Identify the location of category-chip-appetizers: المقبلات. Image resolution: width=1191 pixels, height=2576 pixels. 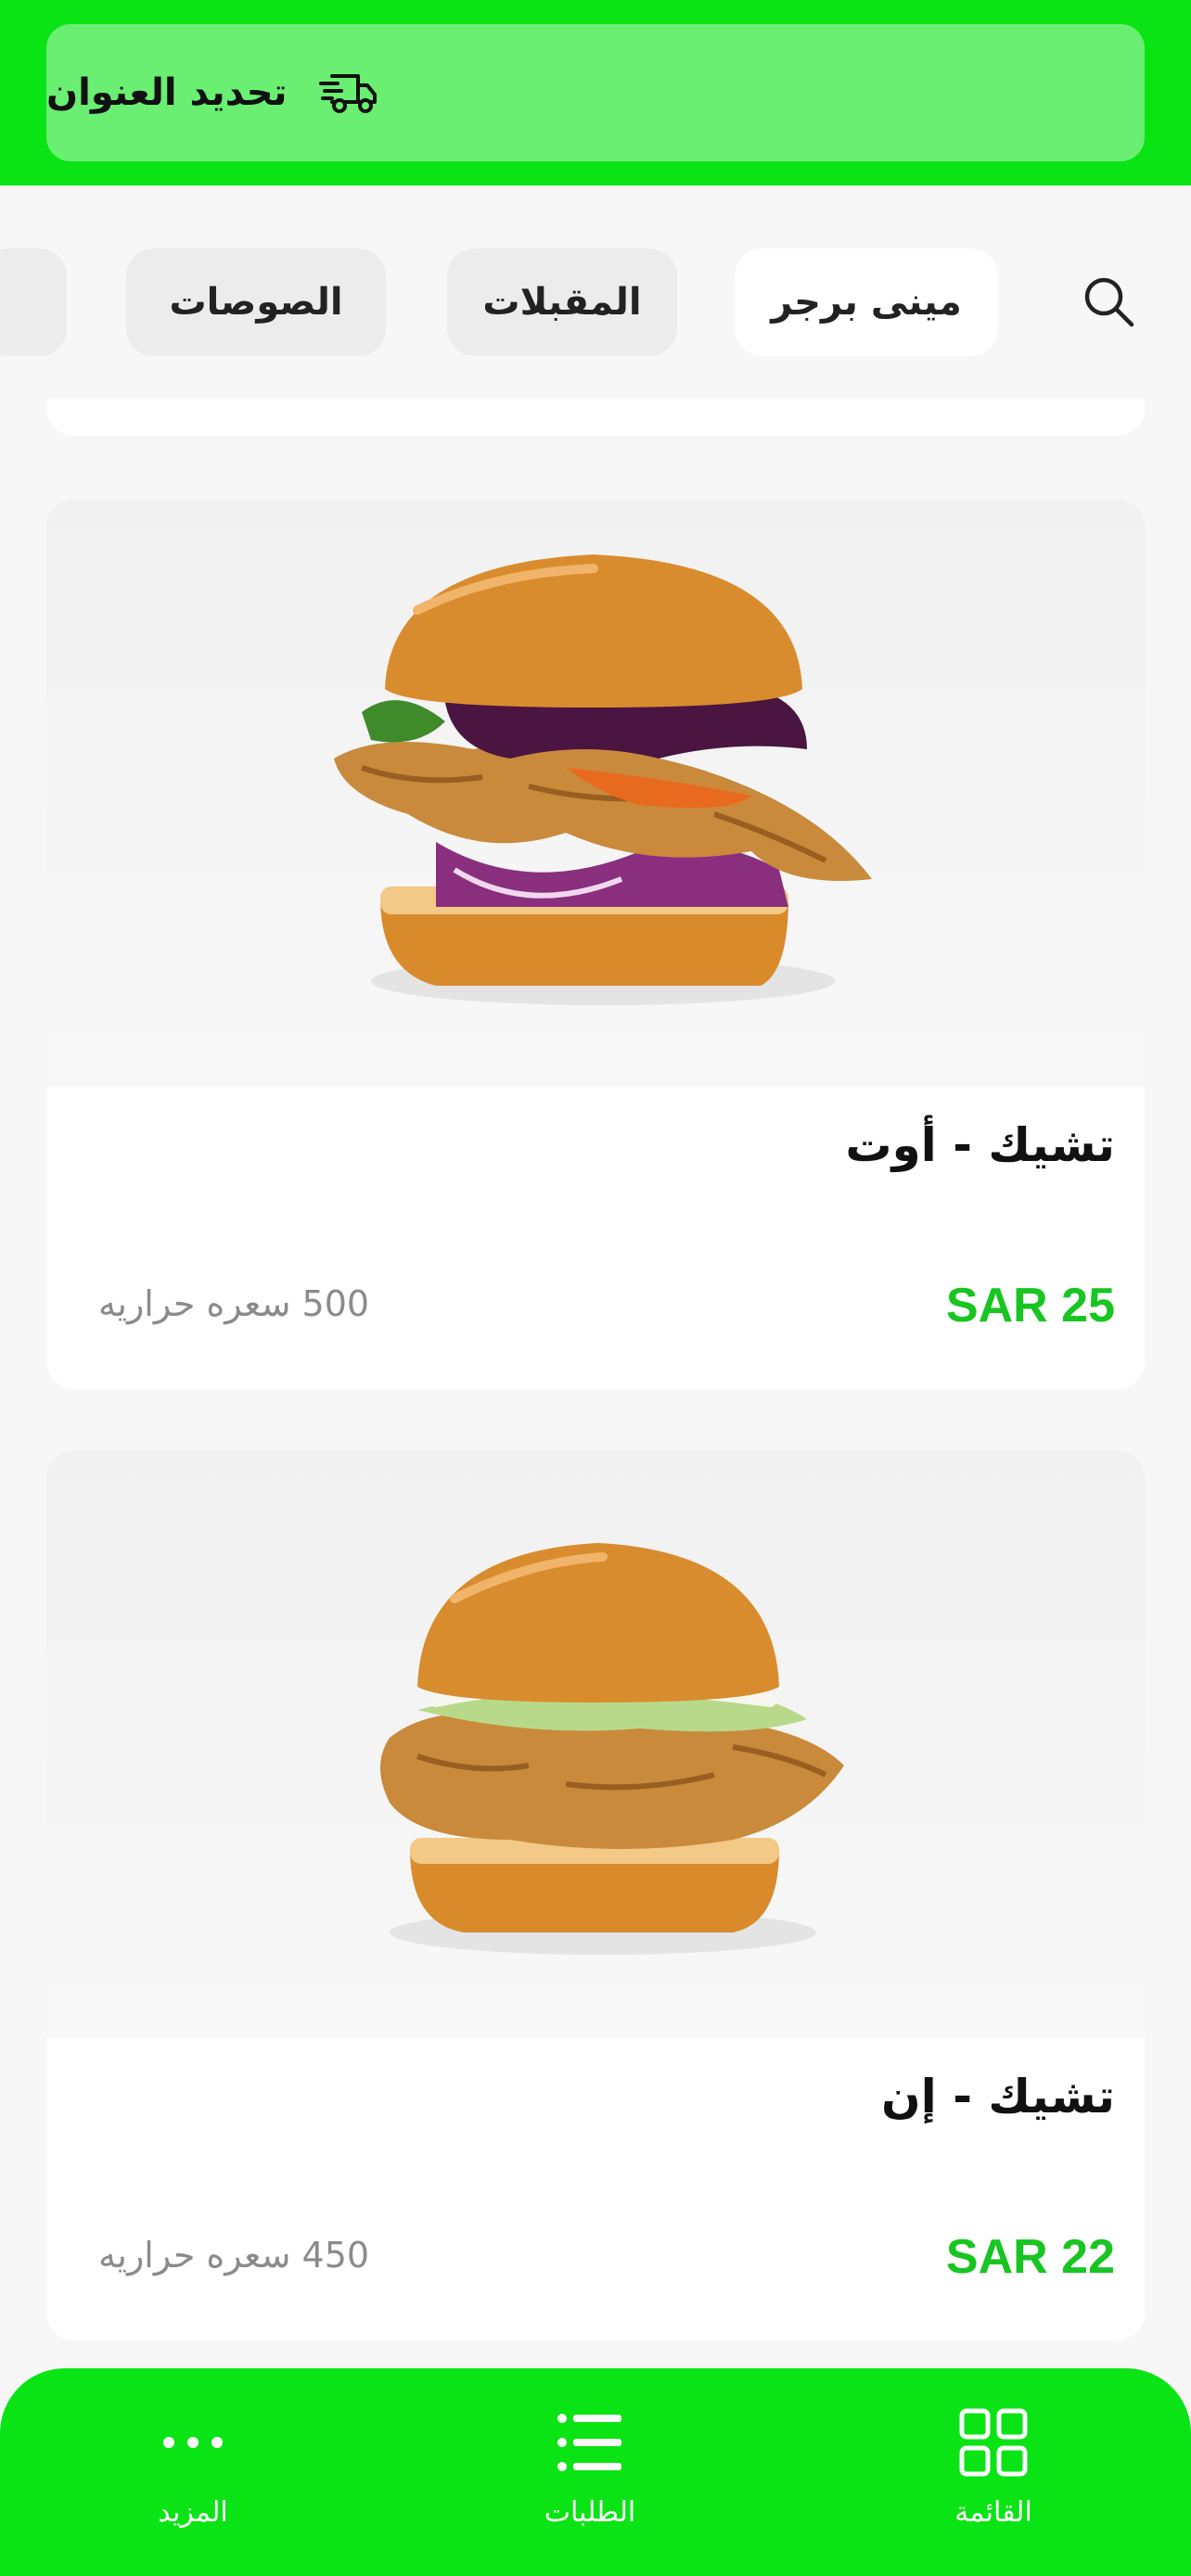
(562, 302).